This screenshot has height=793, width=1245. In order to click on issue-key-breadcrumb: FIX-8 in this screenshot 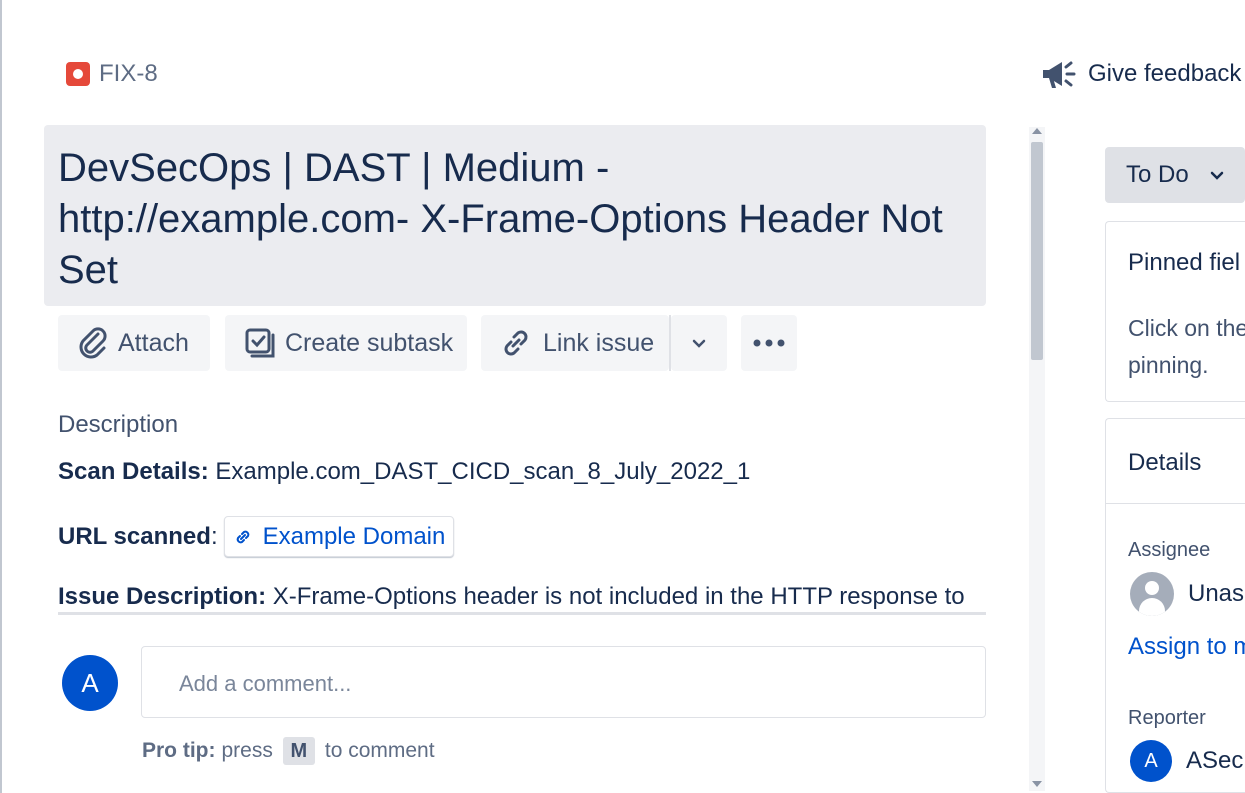, I will do `click(112, 74)`.